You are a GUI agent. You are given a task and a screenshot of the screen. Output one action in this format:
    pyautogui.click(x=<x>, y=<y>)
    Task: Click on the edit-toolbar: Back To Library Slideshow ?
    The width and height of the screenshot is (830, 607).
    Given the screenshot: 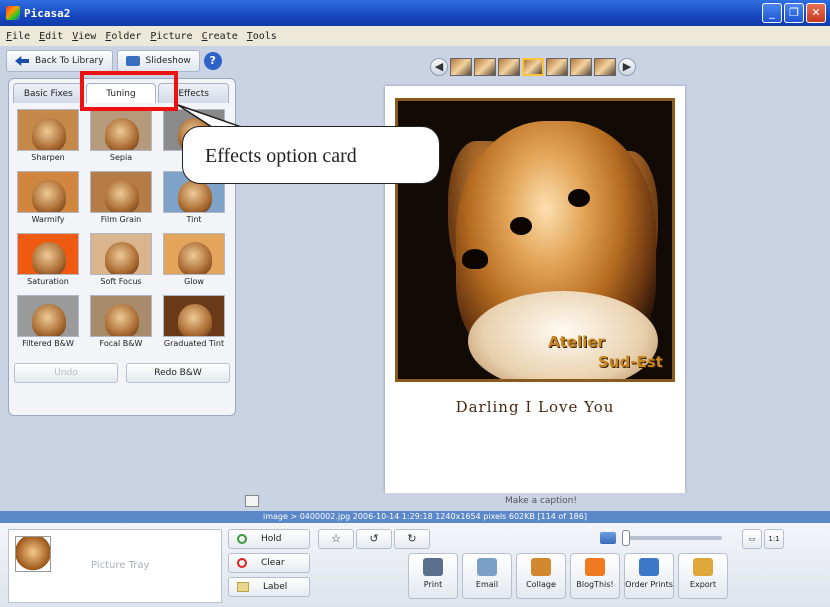 What is the action you would take?
    pyautogui.click(x=121, y=62)
    